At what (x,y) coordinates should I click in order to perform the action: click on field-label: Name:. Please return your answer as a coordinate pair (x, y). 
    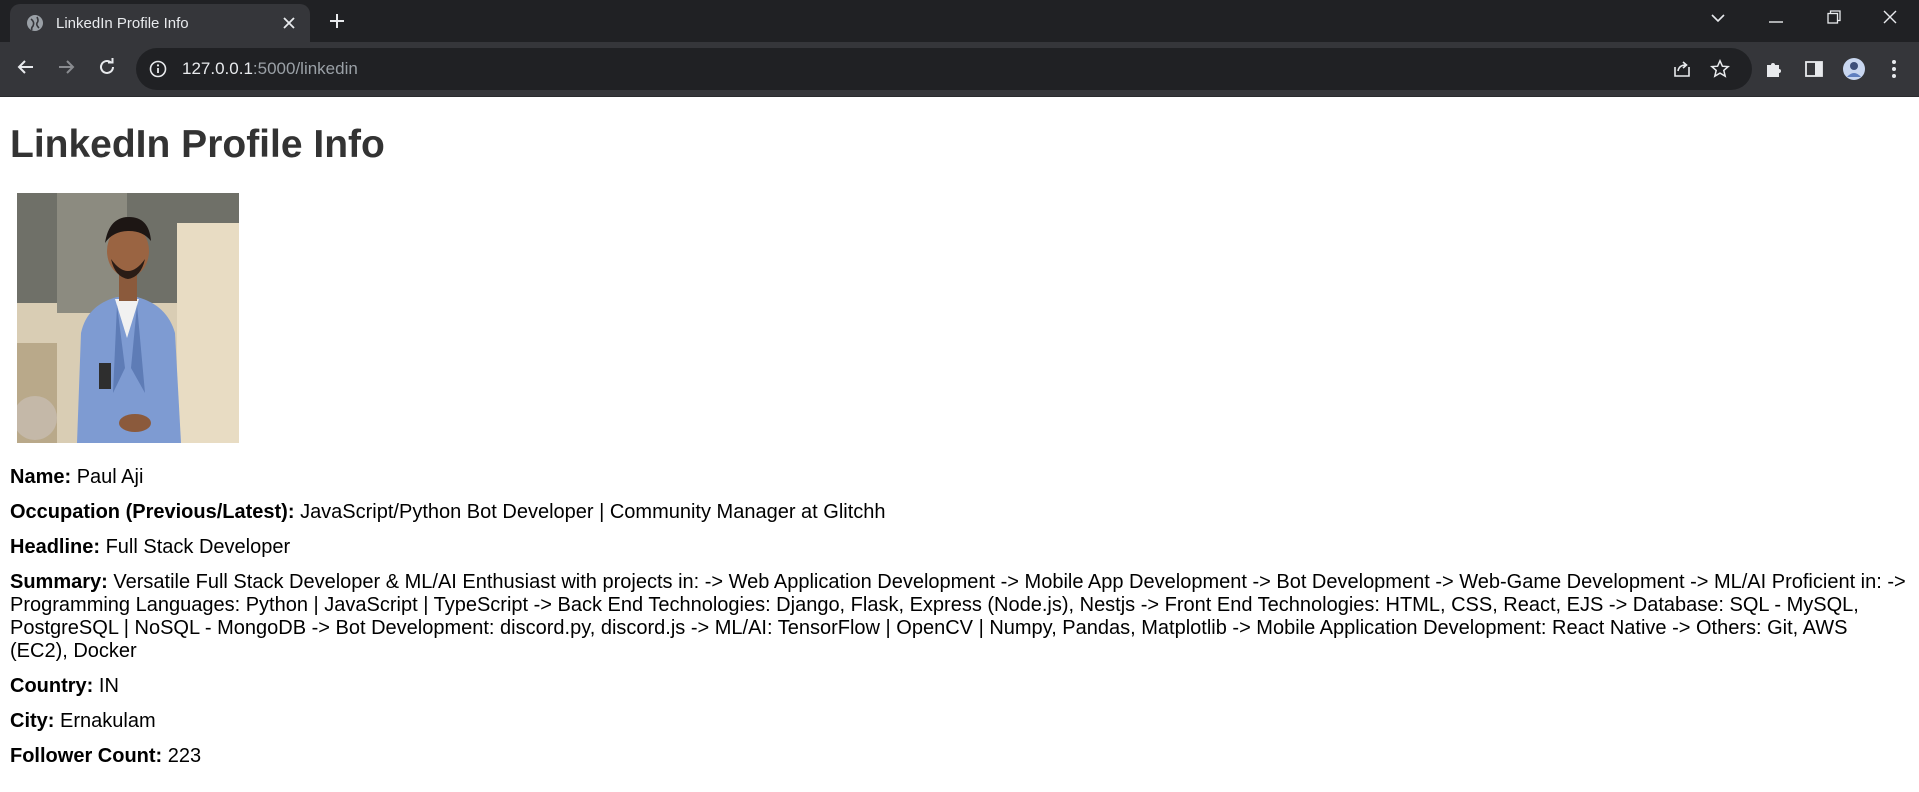
    Looking at the image, I should click on (41, 477).